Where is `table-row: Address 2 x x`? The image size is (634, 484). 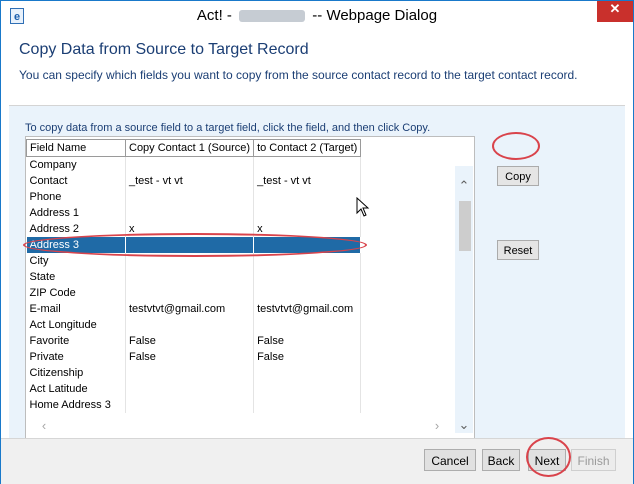
table-row: Address 2 x x is located at coordinates (194, 229).